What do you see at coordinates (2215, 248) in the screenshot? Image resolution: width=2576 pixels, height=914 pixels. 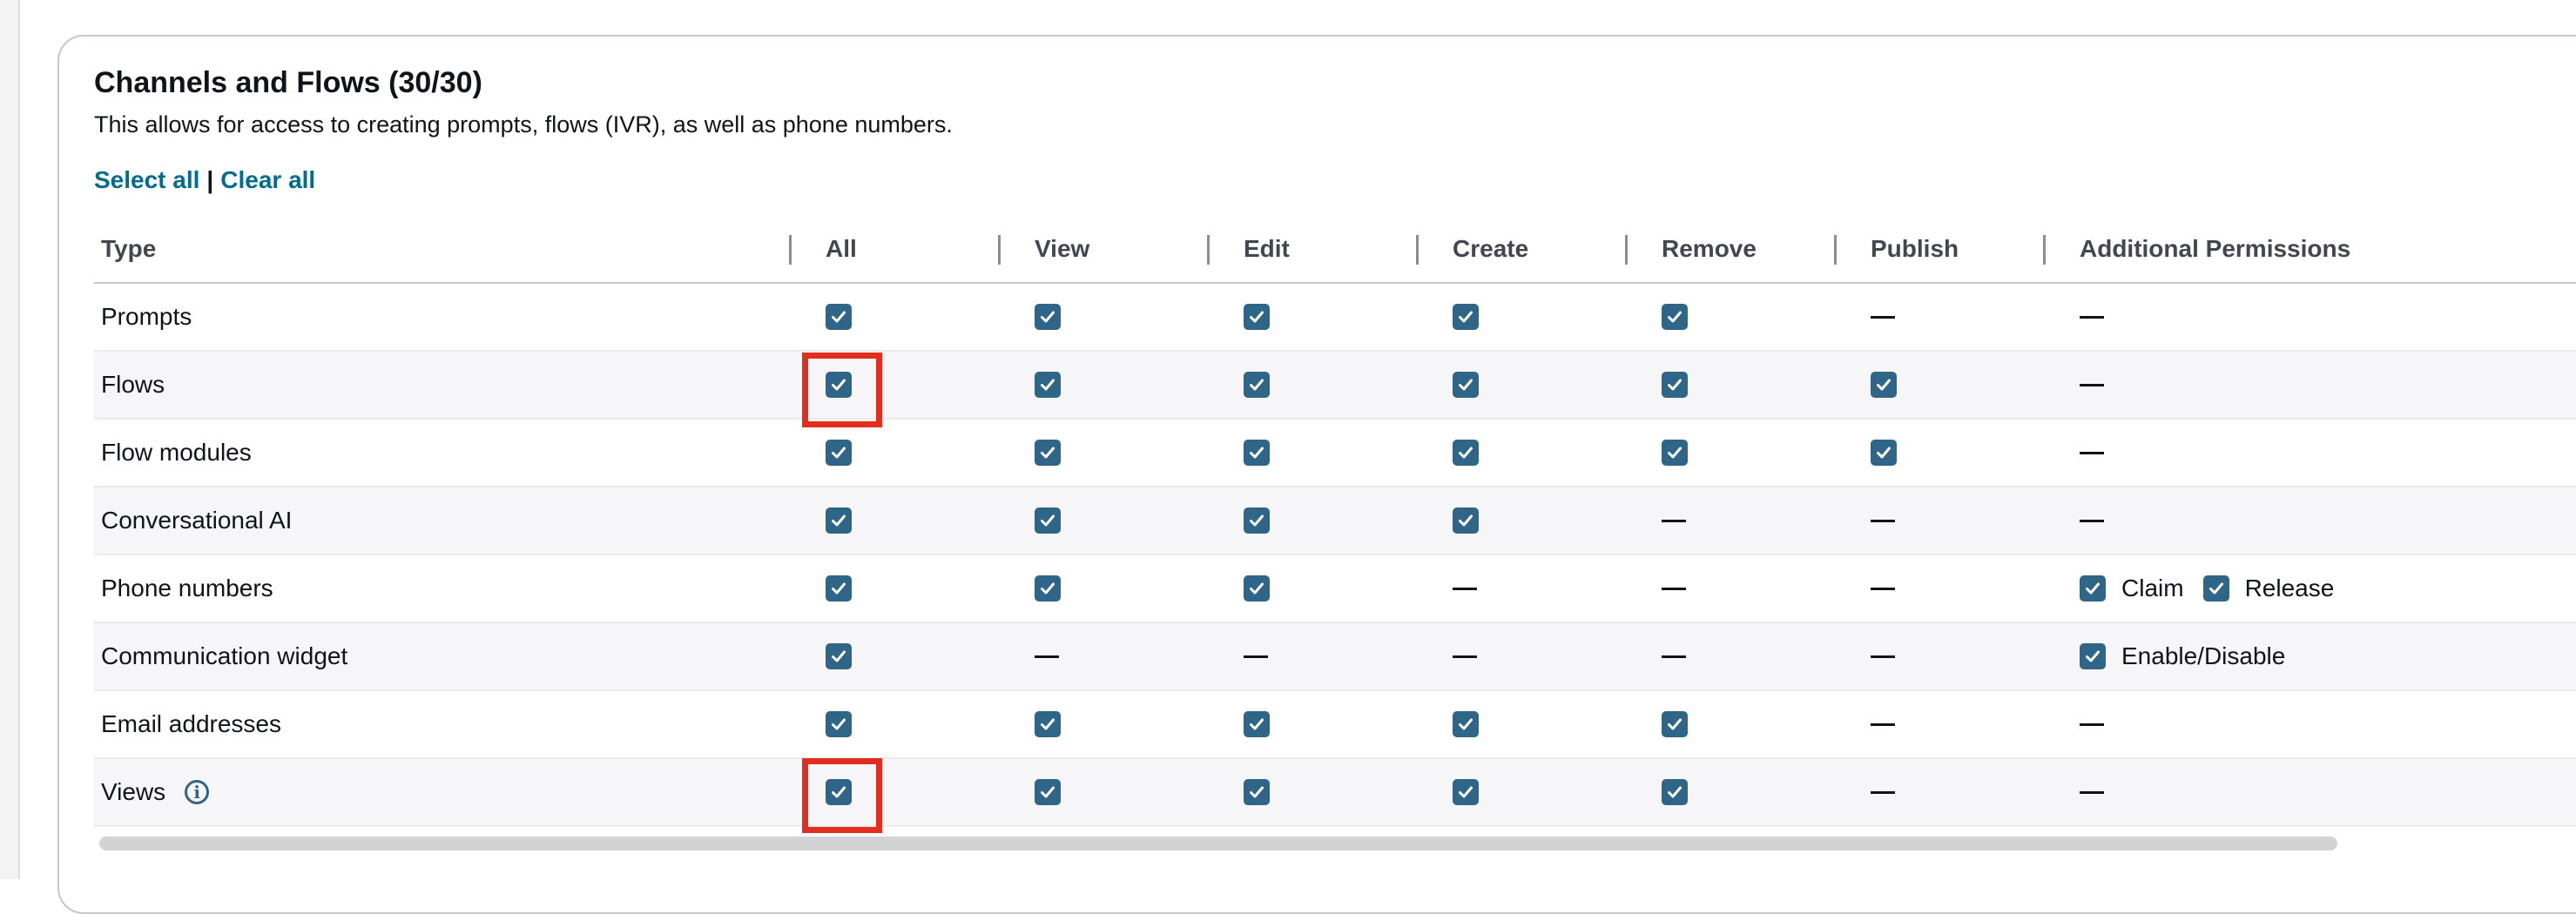 I see `column-header-additional-permissions: Additional Permissions` at bounding box center [2215, 248].